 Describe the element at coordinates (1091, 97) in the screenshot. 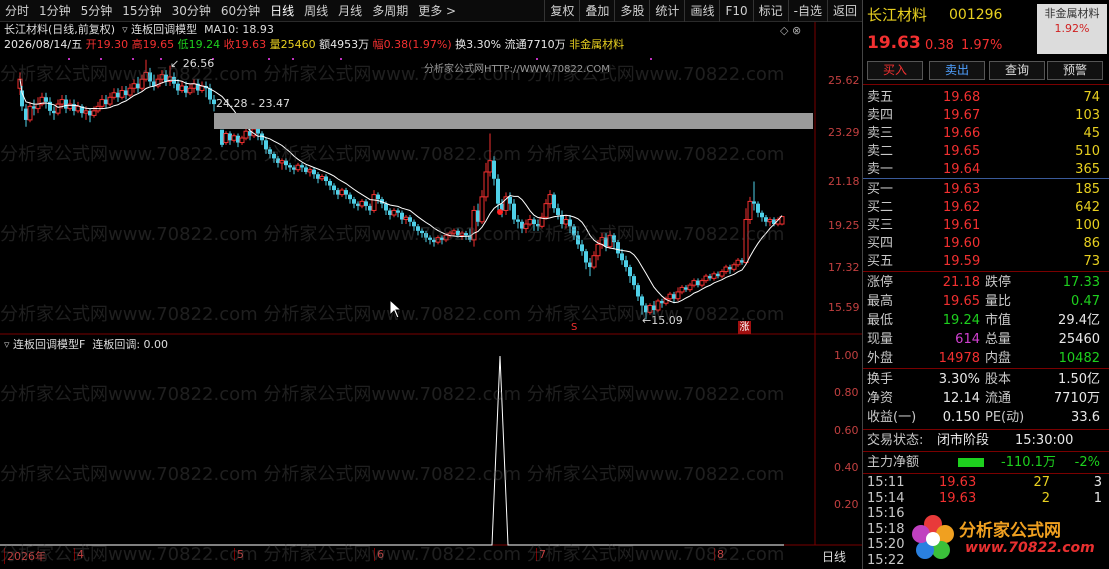

I see `level-volume: 74` at that location.